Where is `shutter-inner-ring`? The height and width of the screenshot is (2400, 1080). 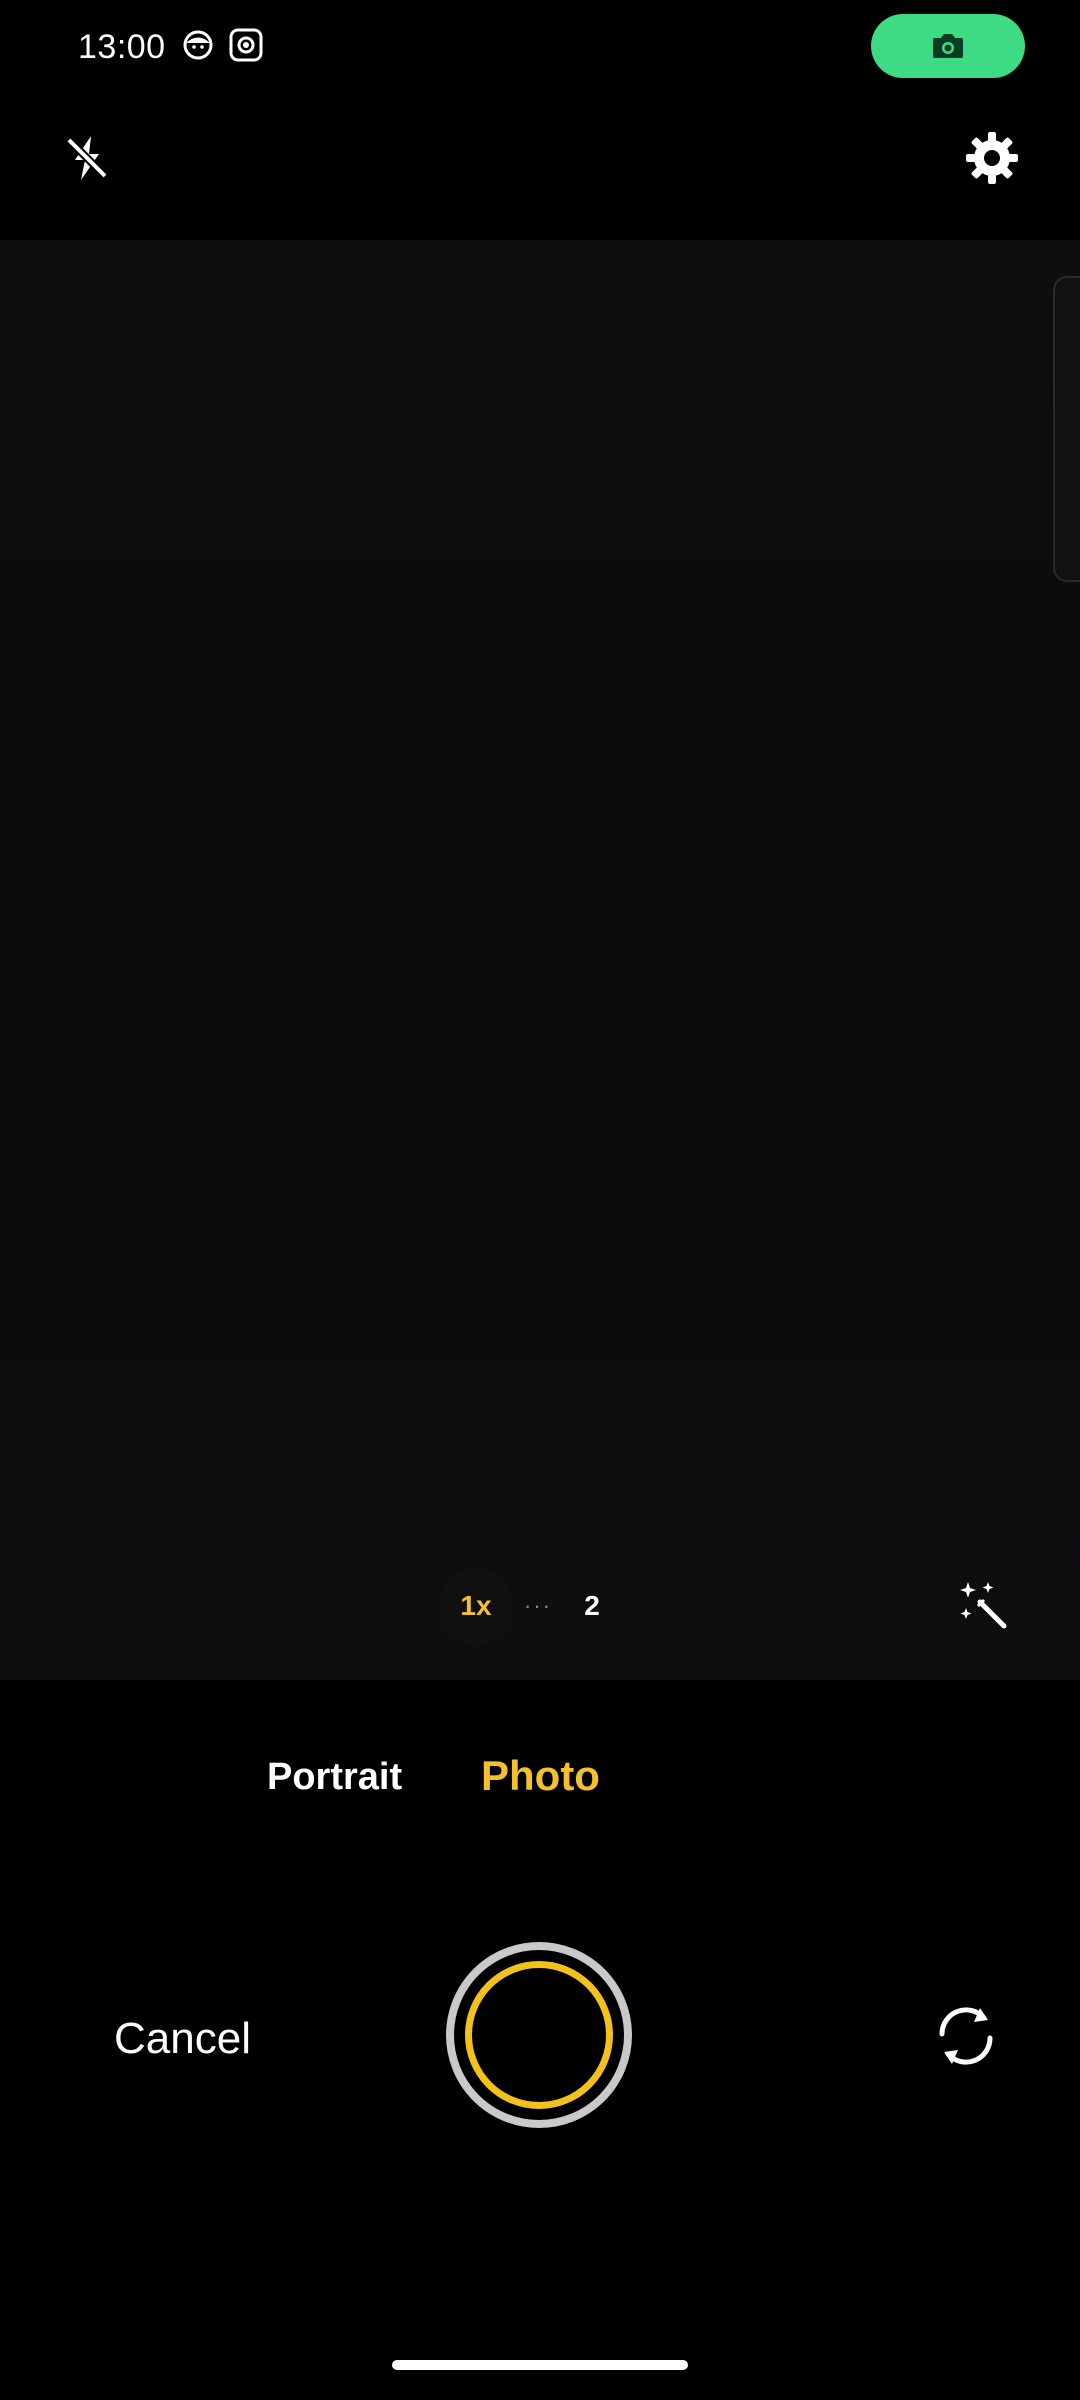 shutter-inner-ring is located at coordinates (539, 2035).